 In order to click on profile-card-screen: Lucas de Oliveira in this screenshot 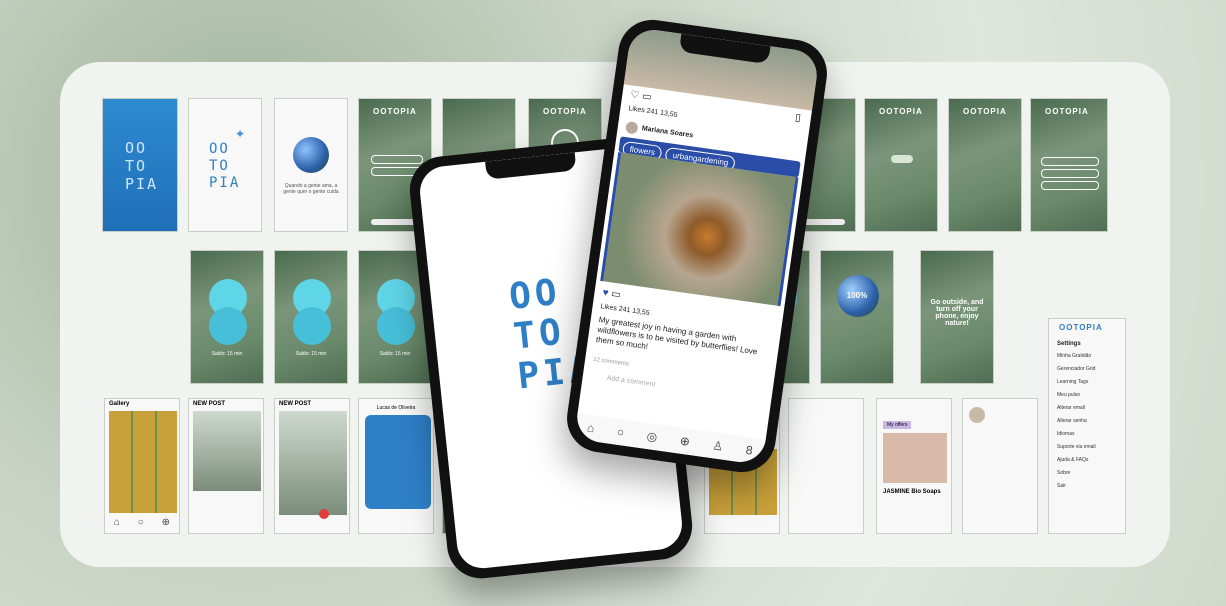, I will do `click(396, 466)`.